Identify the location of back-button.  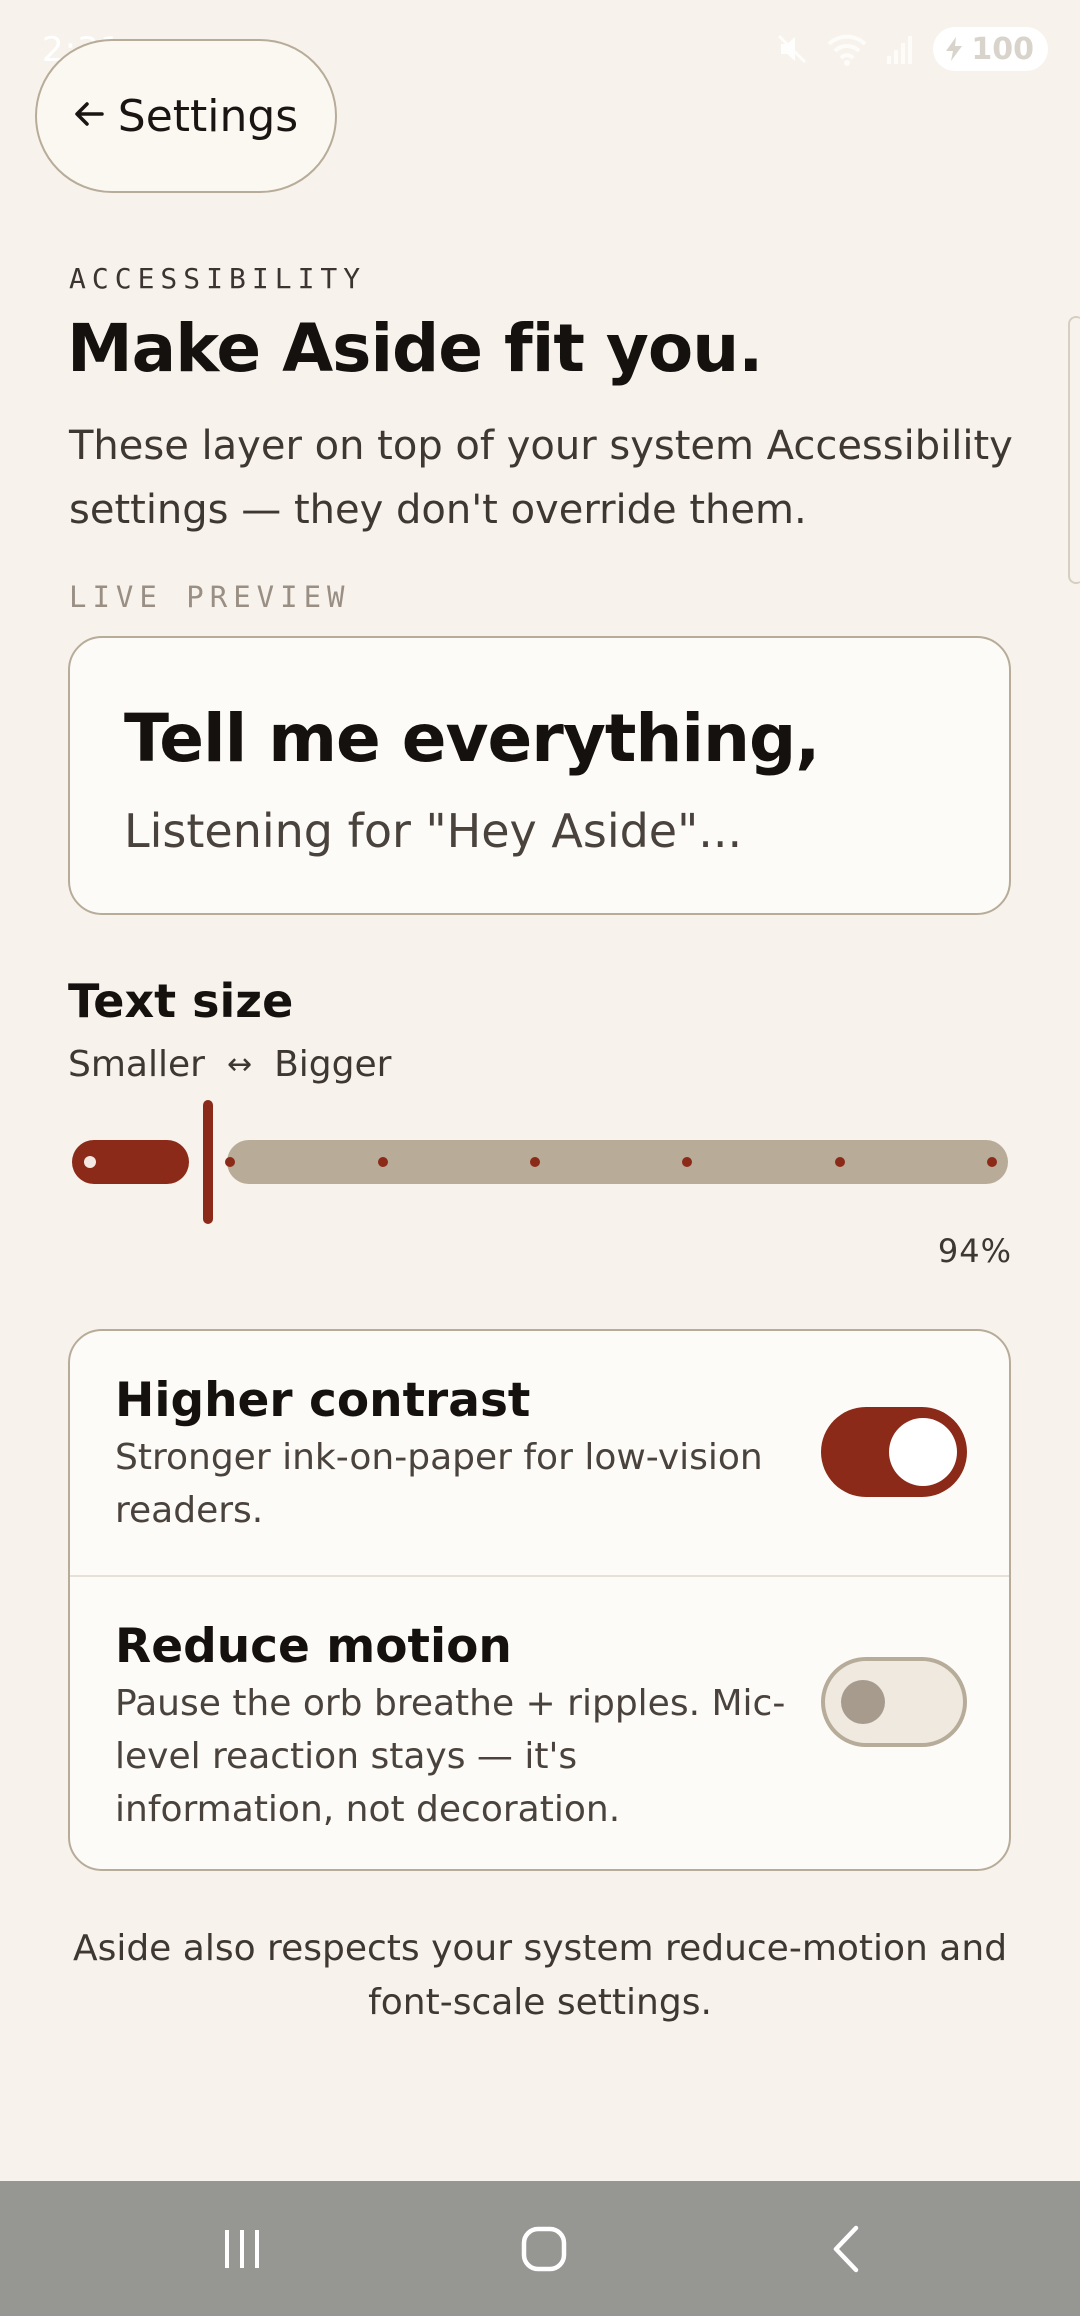
(846, 2248).